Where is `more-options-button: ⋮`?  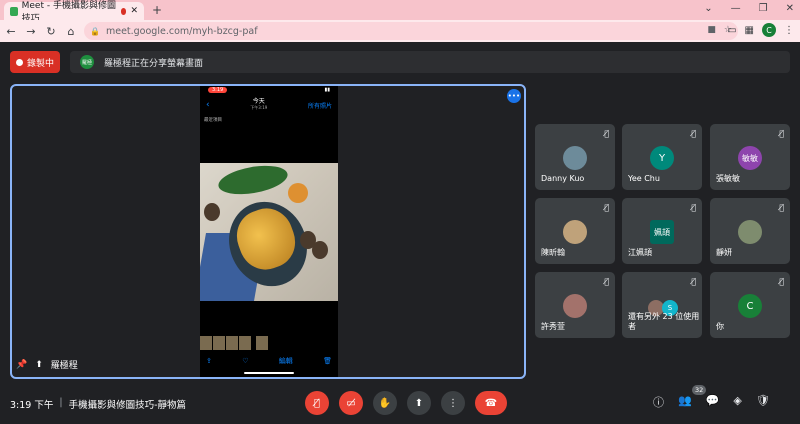 more-options-button: ⋮ is located at coordinates (453, 403).